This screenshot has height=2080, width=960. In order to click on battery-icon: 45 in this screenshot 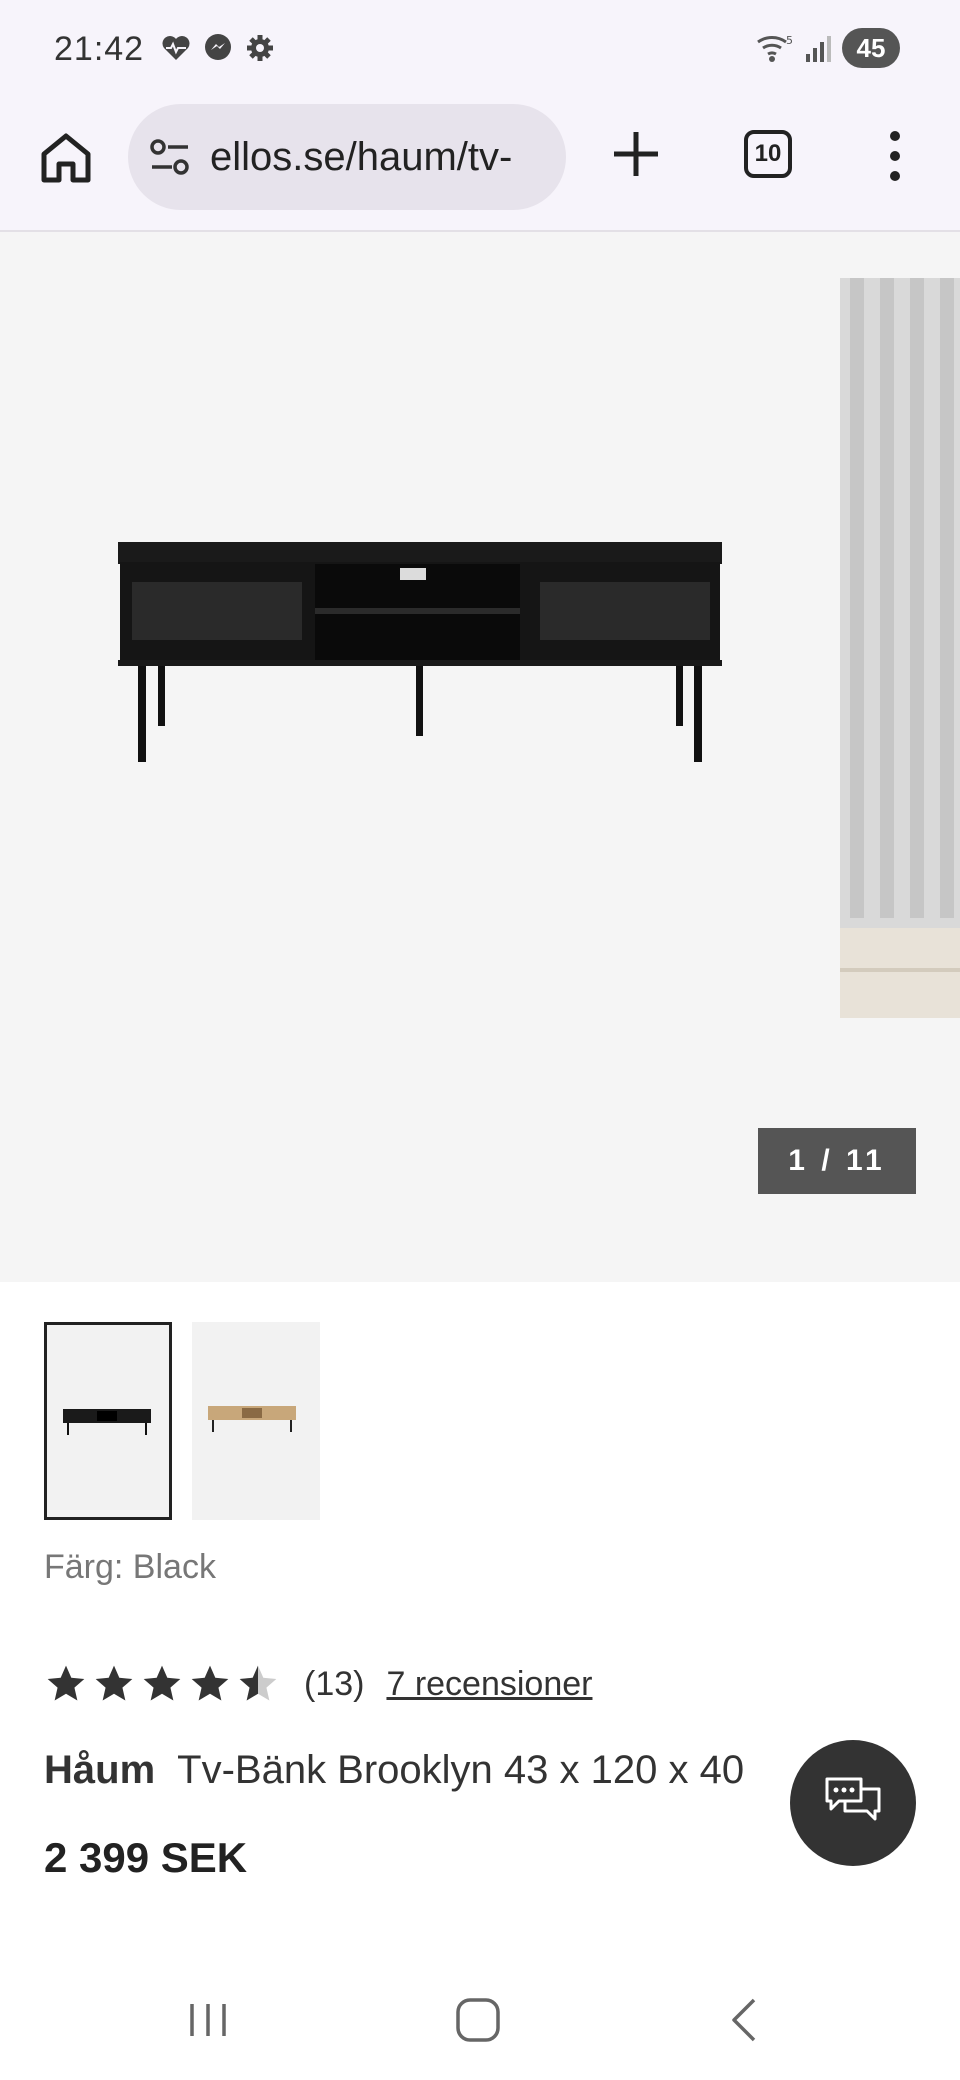, I will do `click(871, 48)`.